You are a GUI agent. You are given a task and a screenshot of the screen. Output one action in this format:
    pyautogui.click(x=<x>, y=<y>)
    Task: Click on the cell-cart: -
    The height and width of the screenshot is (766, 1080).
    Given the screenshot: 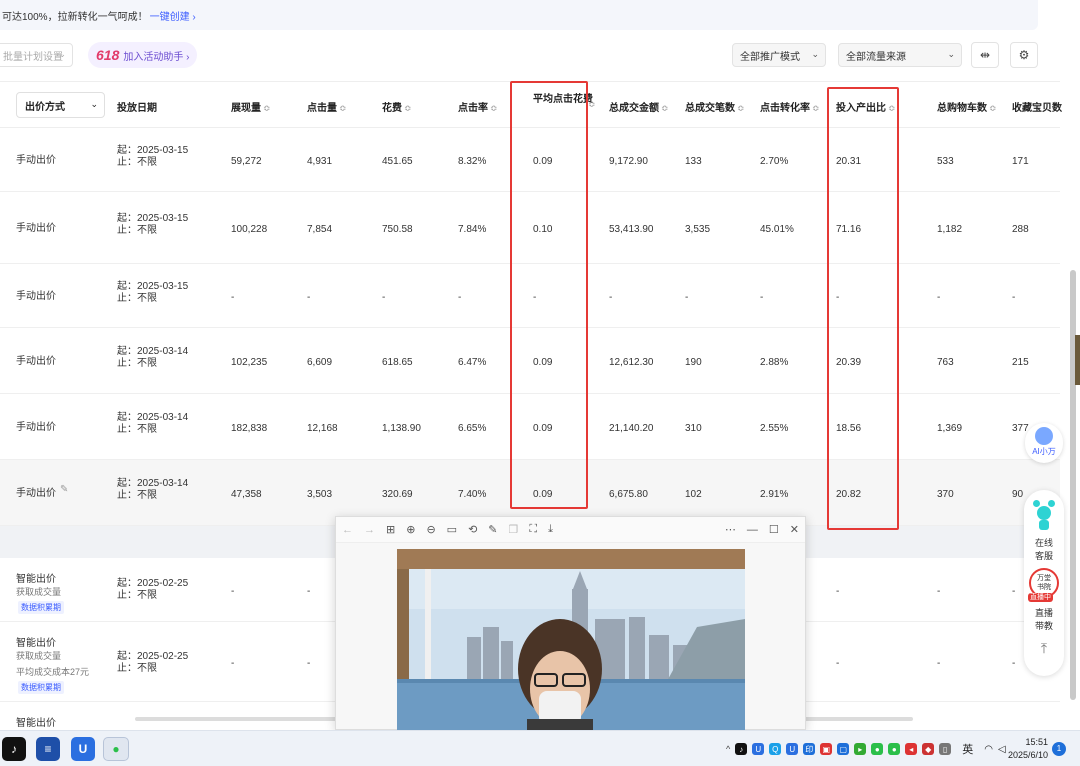 What is the action you would take?
    pyautogui.click(x=939, y=591)
    